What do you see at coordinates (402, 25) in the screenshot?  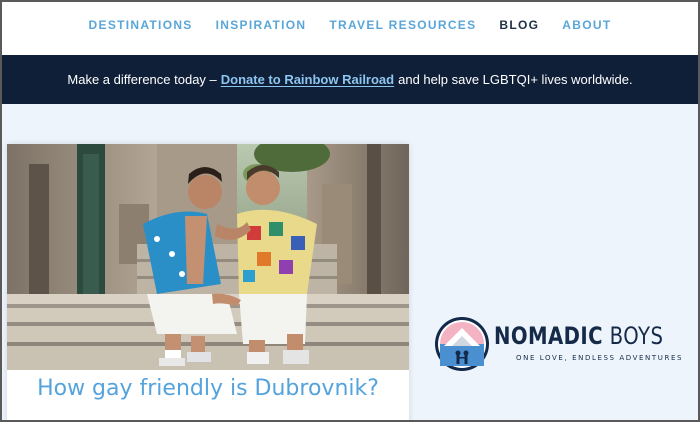 I see `nav-travel-resources: TRAVEL RESOURCES` at bounding box center [402, 25].